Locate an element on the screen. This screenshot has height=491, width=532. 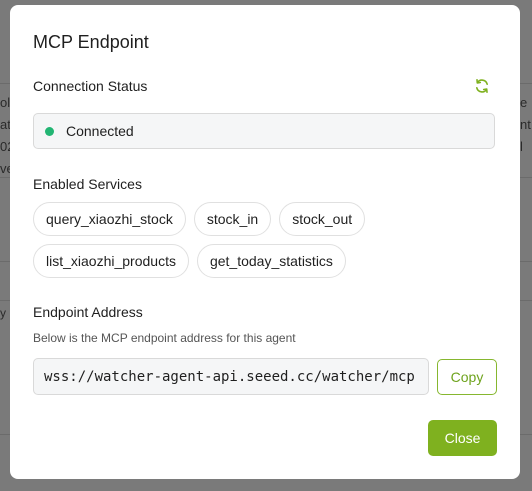
service-chip: stock_in is located at coordinates (232, 219).